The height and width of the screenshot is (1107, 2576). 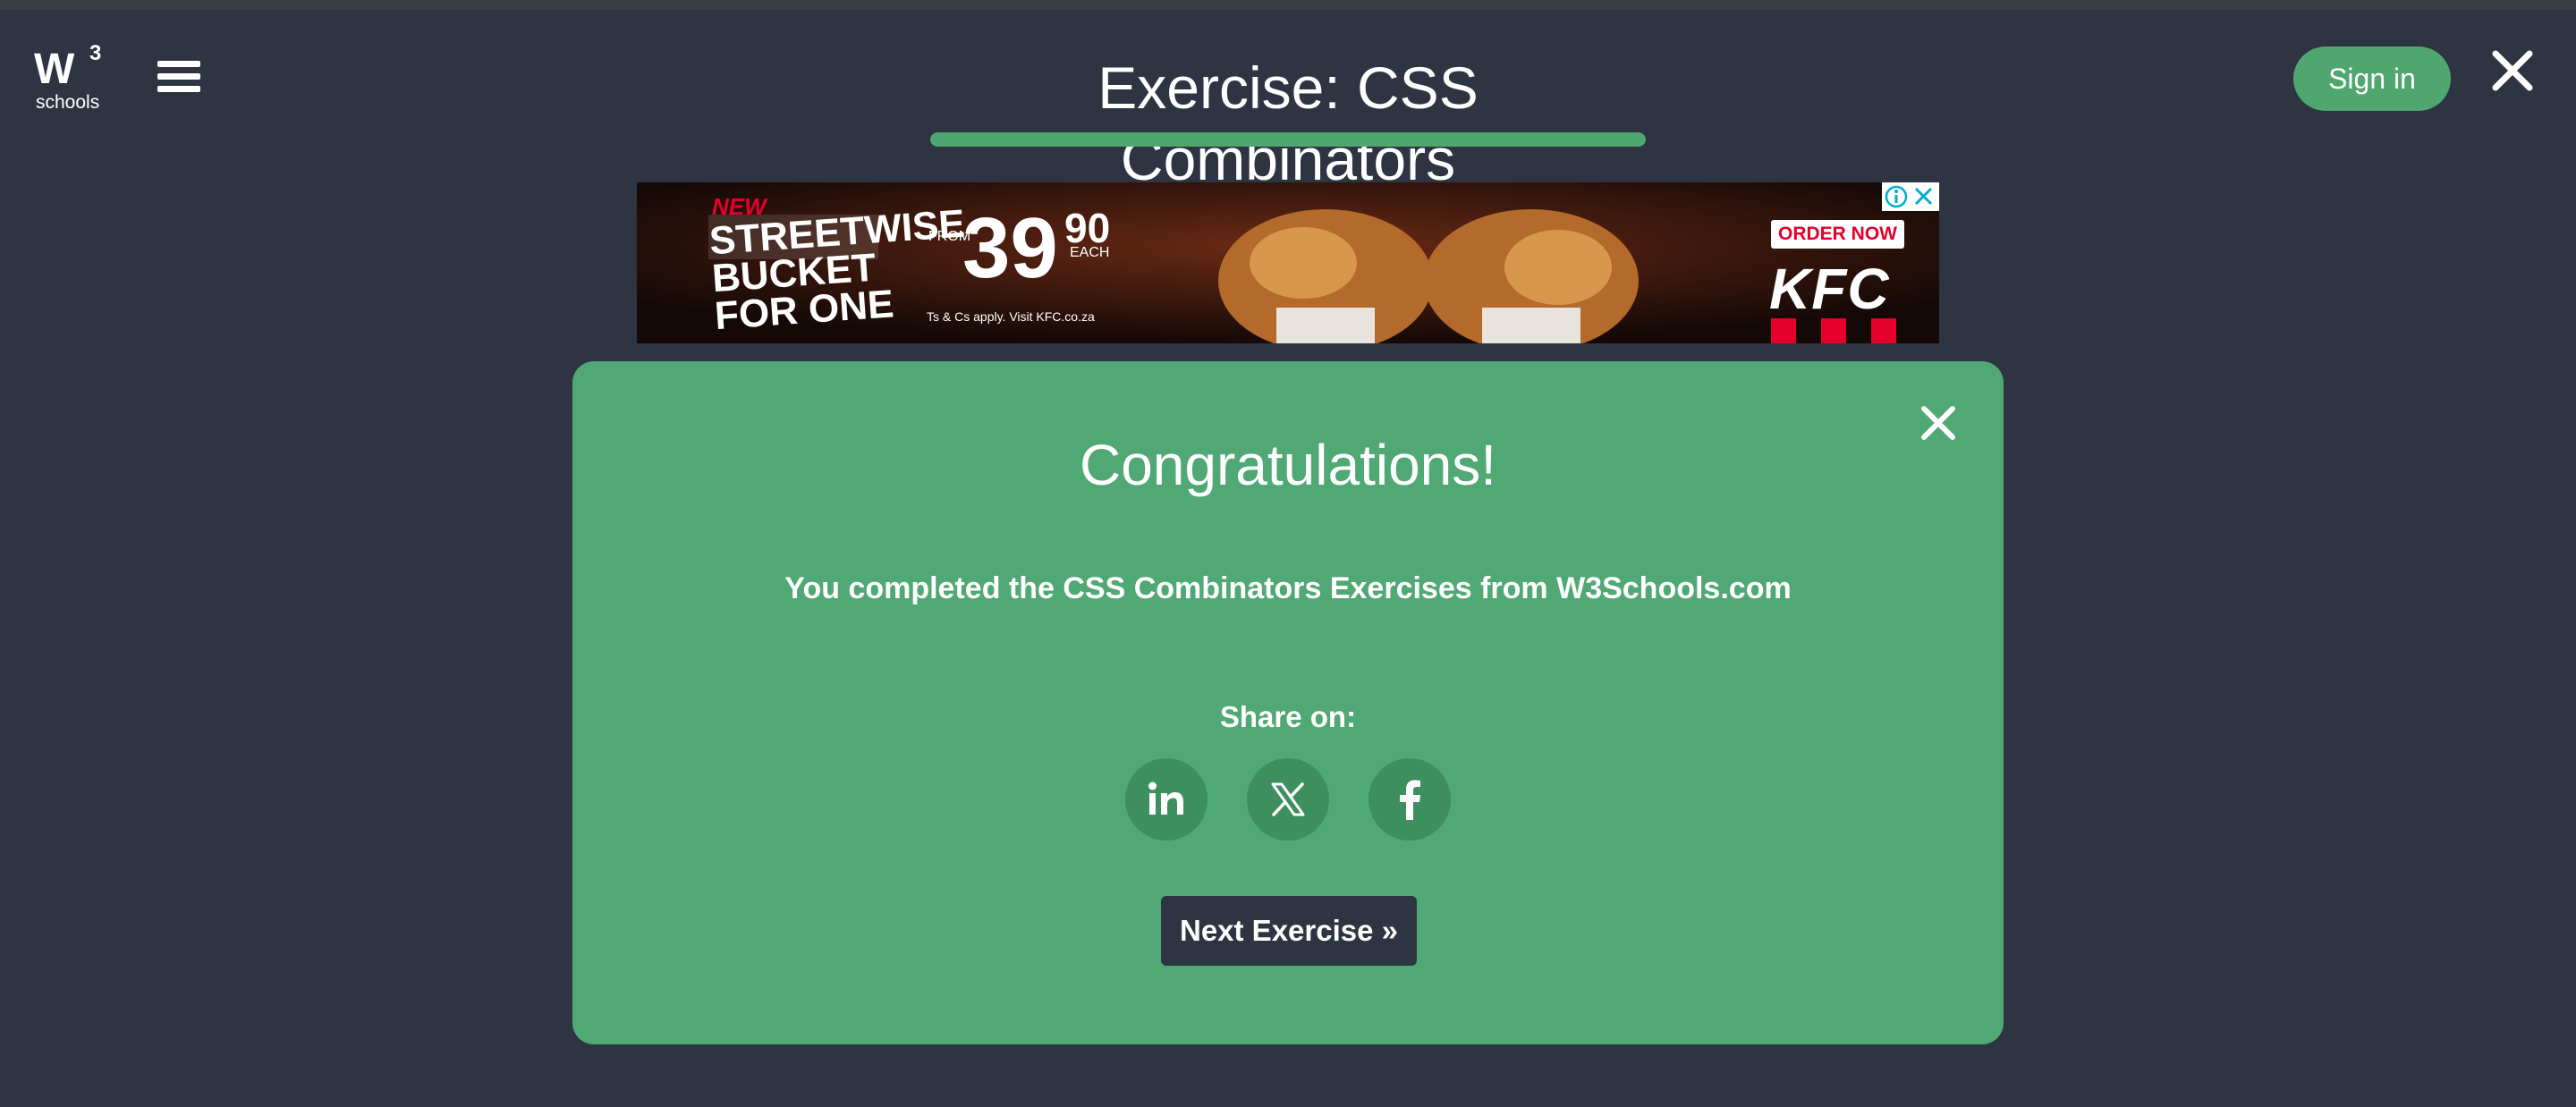 What do you see at coordinates (178, 79) in the screenshot?
I see `menu-icon` at bounding box center [178, 79].